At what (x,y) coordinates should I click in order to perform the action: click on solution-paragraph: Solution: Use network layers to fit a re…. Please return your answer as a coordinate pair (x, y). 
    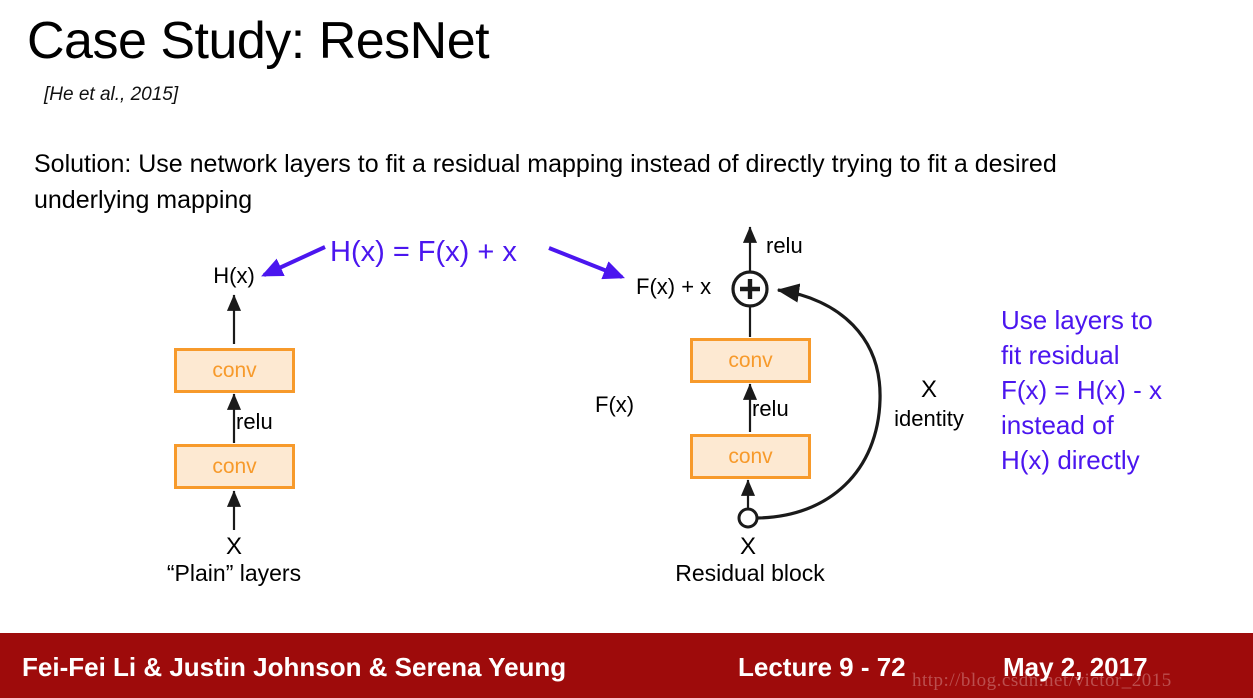
    Looking at the image, I should click on (545, 182).